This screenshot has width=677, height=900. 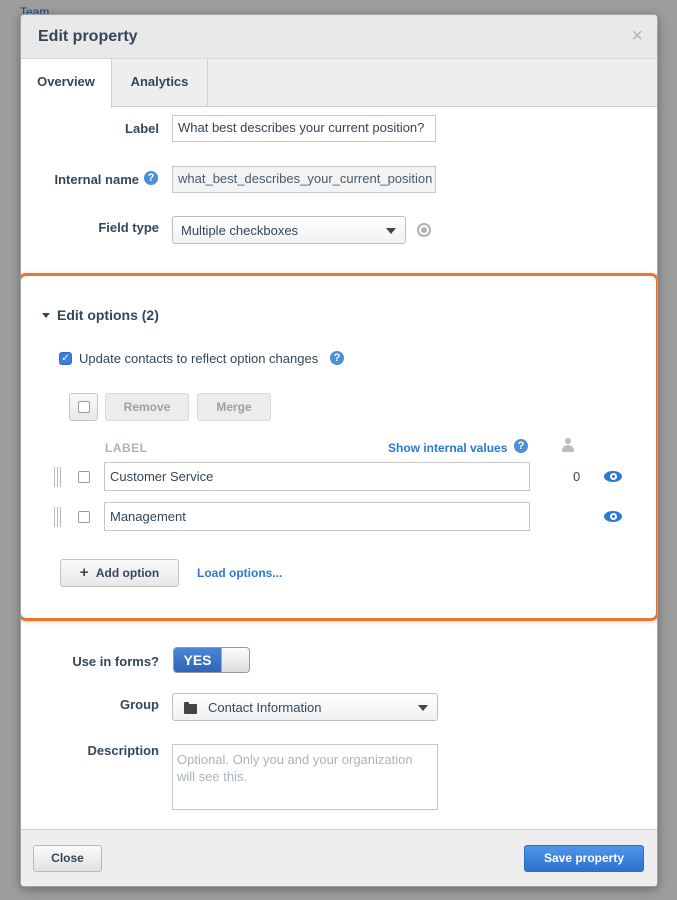 What do you see at coordinates (128, 227) in the screenshot?
I see `field-type-label: Field type` at bounding box center [128, 227].